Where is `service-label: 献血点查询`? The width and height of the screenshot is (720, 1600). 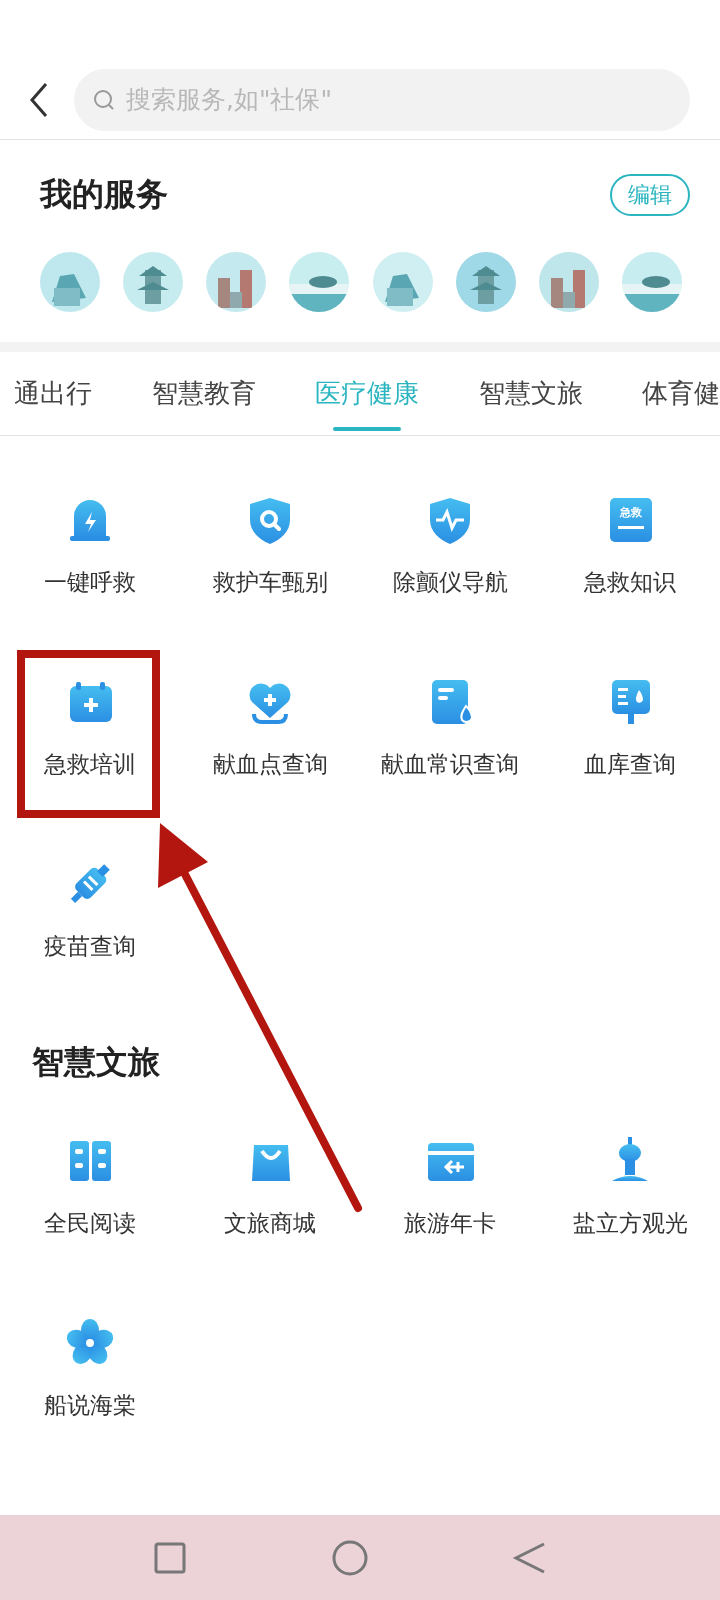 service-label: 献血点查询 is located at coordinates (270, 764).